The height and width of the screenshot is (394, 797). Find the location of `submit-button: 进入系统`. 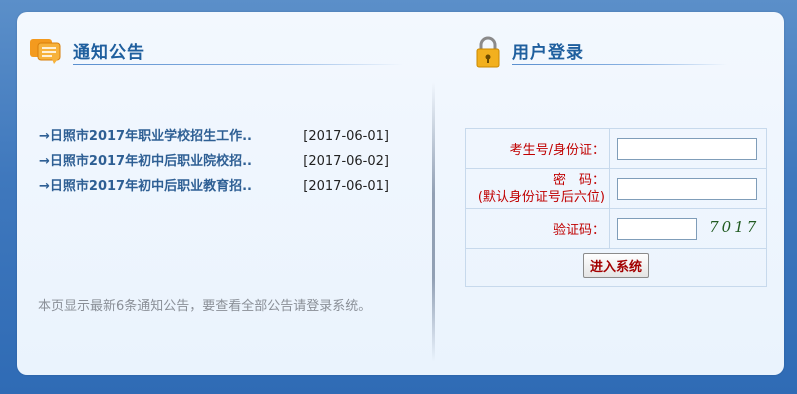

submit-button: 进入系统 is located at coordinates (615, 265).